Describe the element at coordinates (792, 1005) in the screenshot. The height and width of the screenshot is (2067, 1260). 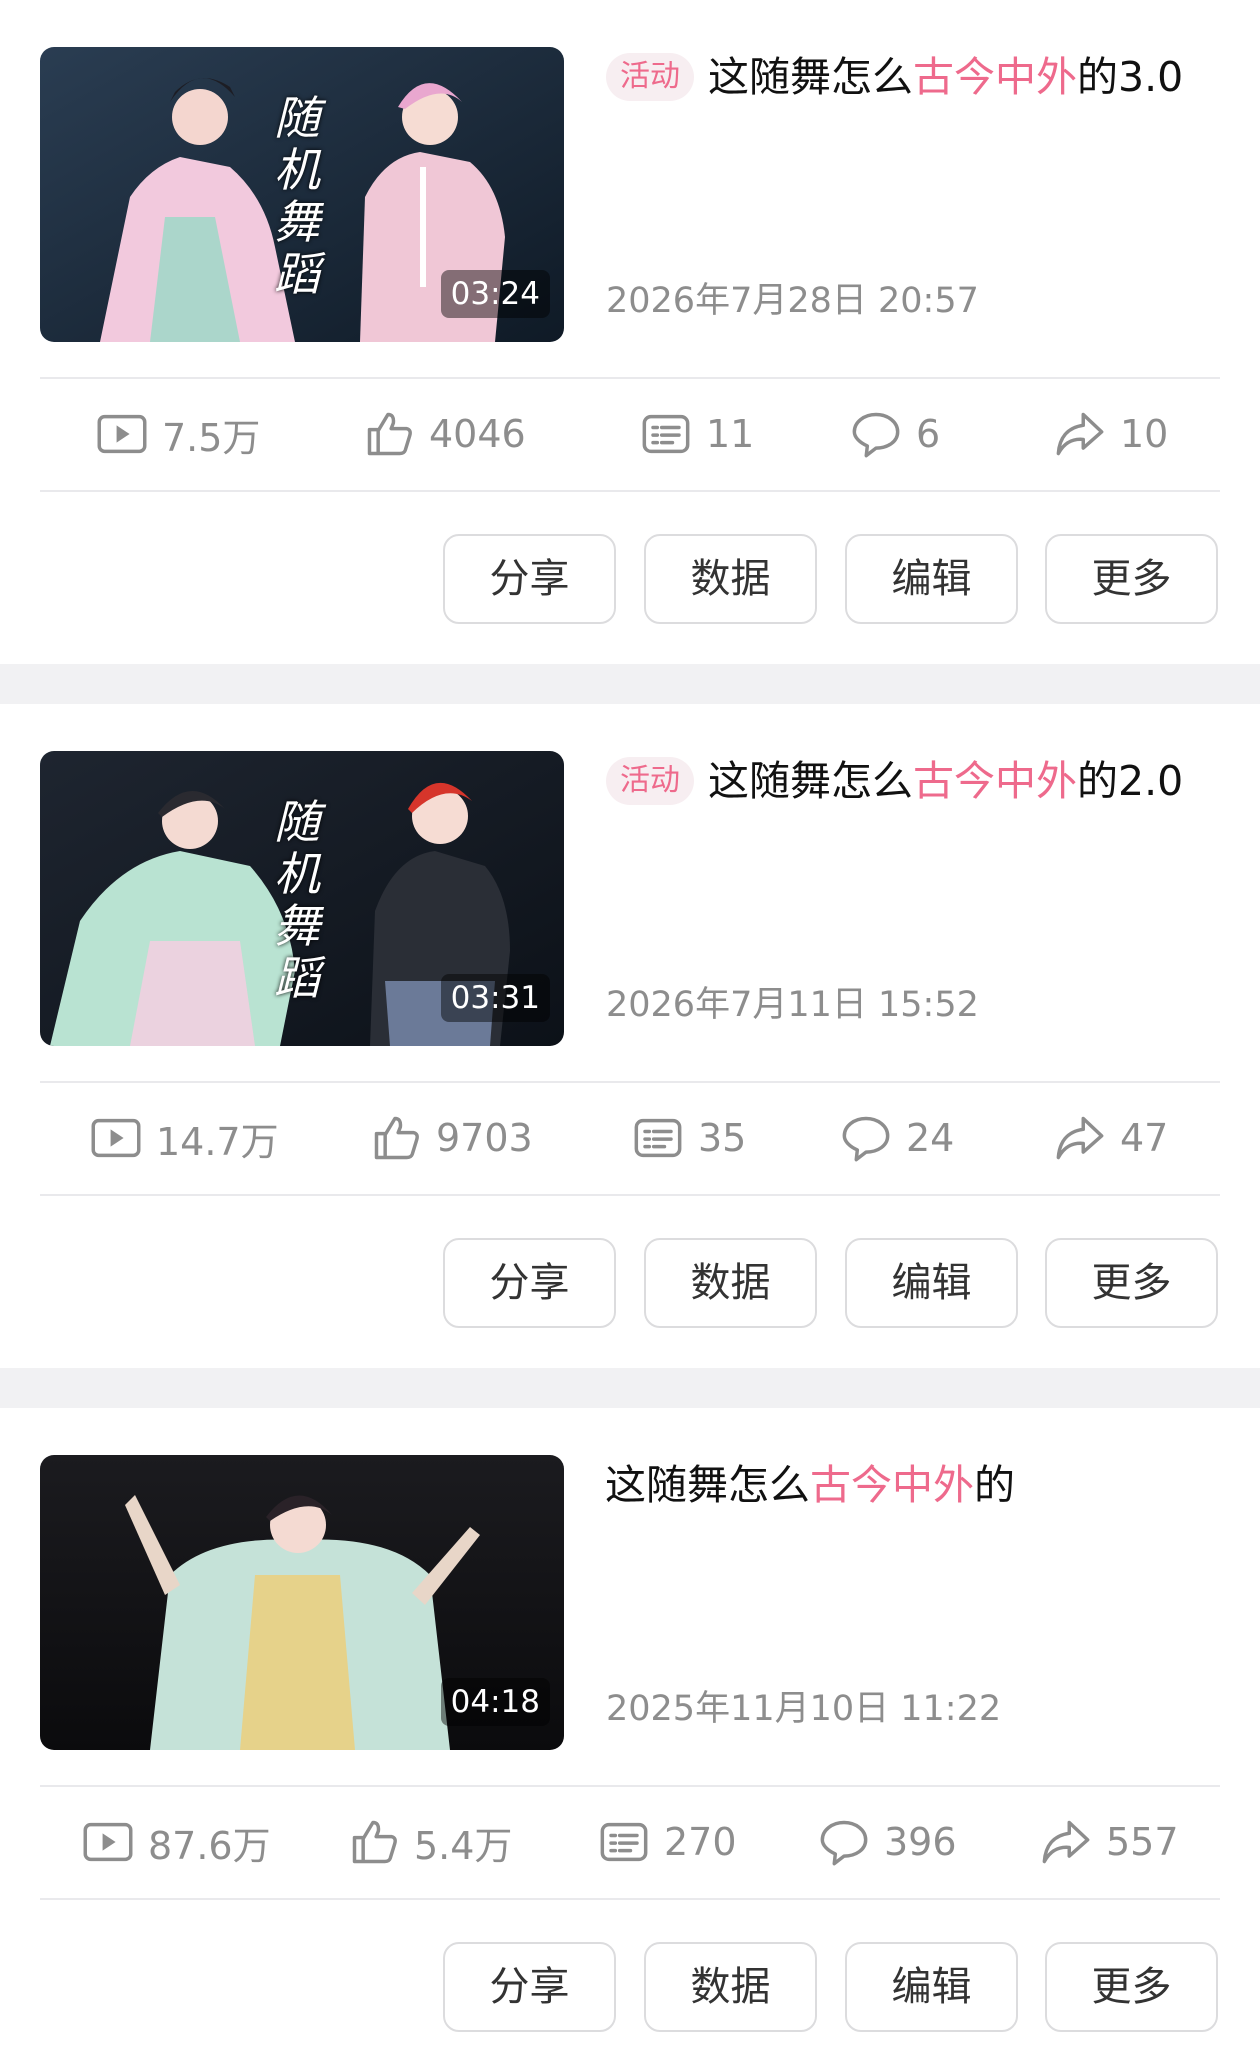
I see `publish-date: 2026年7月11日 15:52` at that location.